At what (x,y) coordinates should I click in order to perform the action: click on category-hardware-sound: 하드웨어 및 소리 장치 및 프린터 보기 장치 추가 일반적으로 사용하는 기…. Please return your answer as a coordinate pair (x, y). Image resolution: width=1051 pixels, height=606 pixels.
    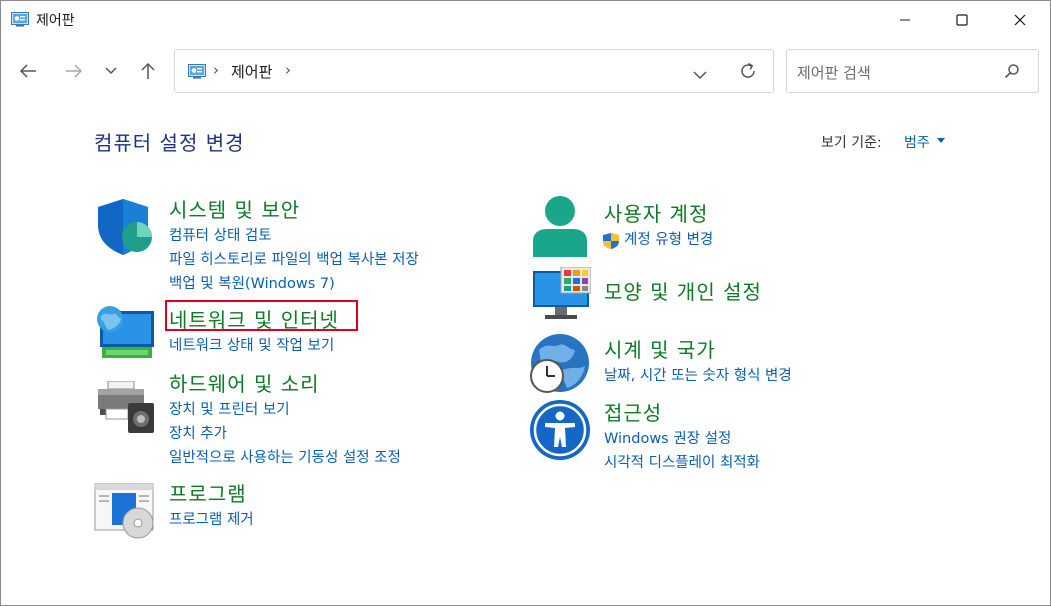
    Looking at the image, I should click on (285, 419).